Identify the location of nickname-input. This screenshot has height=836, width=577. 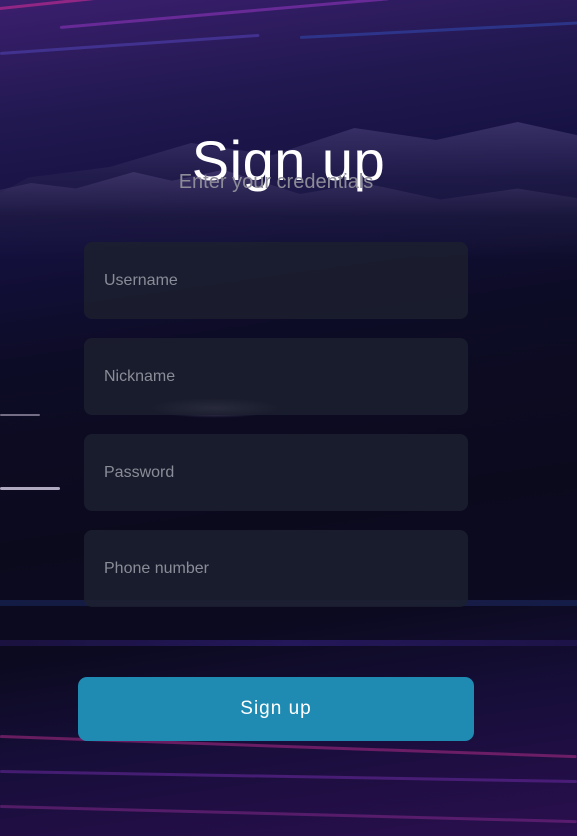
(276, 376).